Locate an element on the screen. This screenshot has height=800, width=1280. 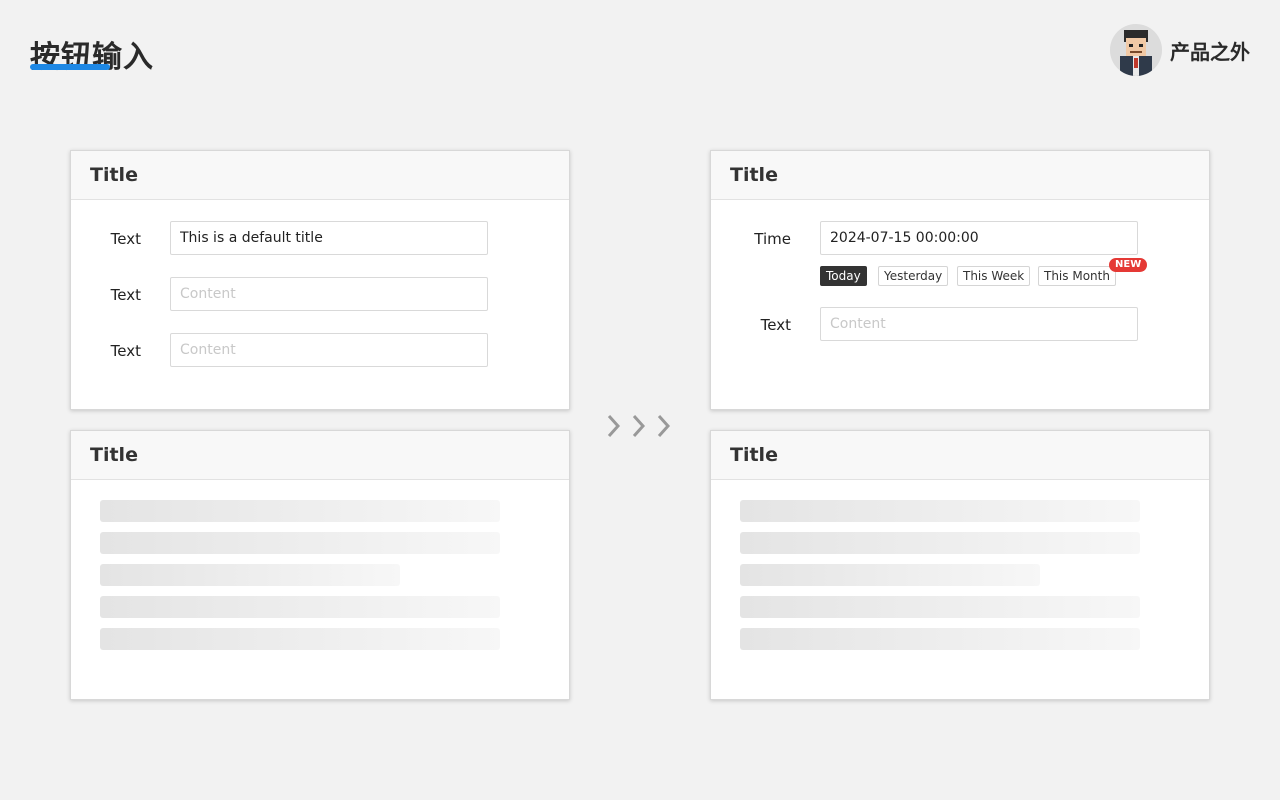
content-input is located at coordinates (979, 324).